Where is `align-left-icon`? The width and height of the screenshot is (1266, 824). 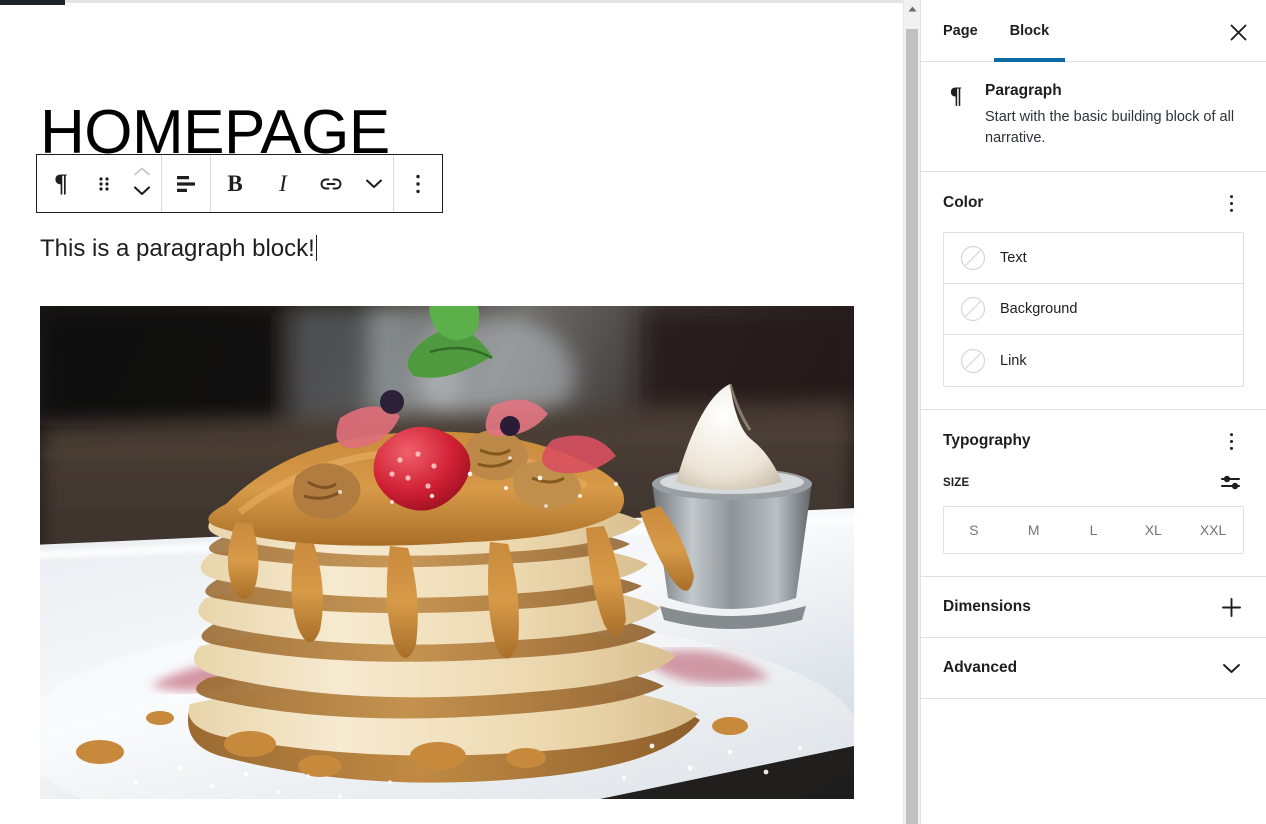
align-left-icon is located at coordinates (186, 183).